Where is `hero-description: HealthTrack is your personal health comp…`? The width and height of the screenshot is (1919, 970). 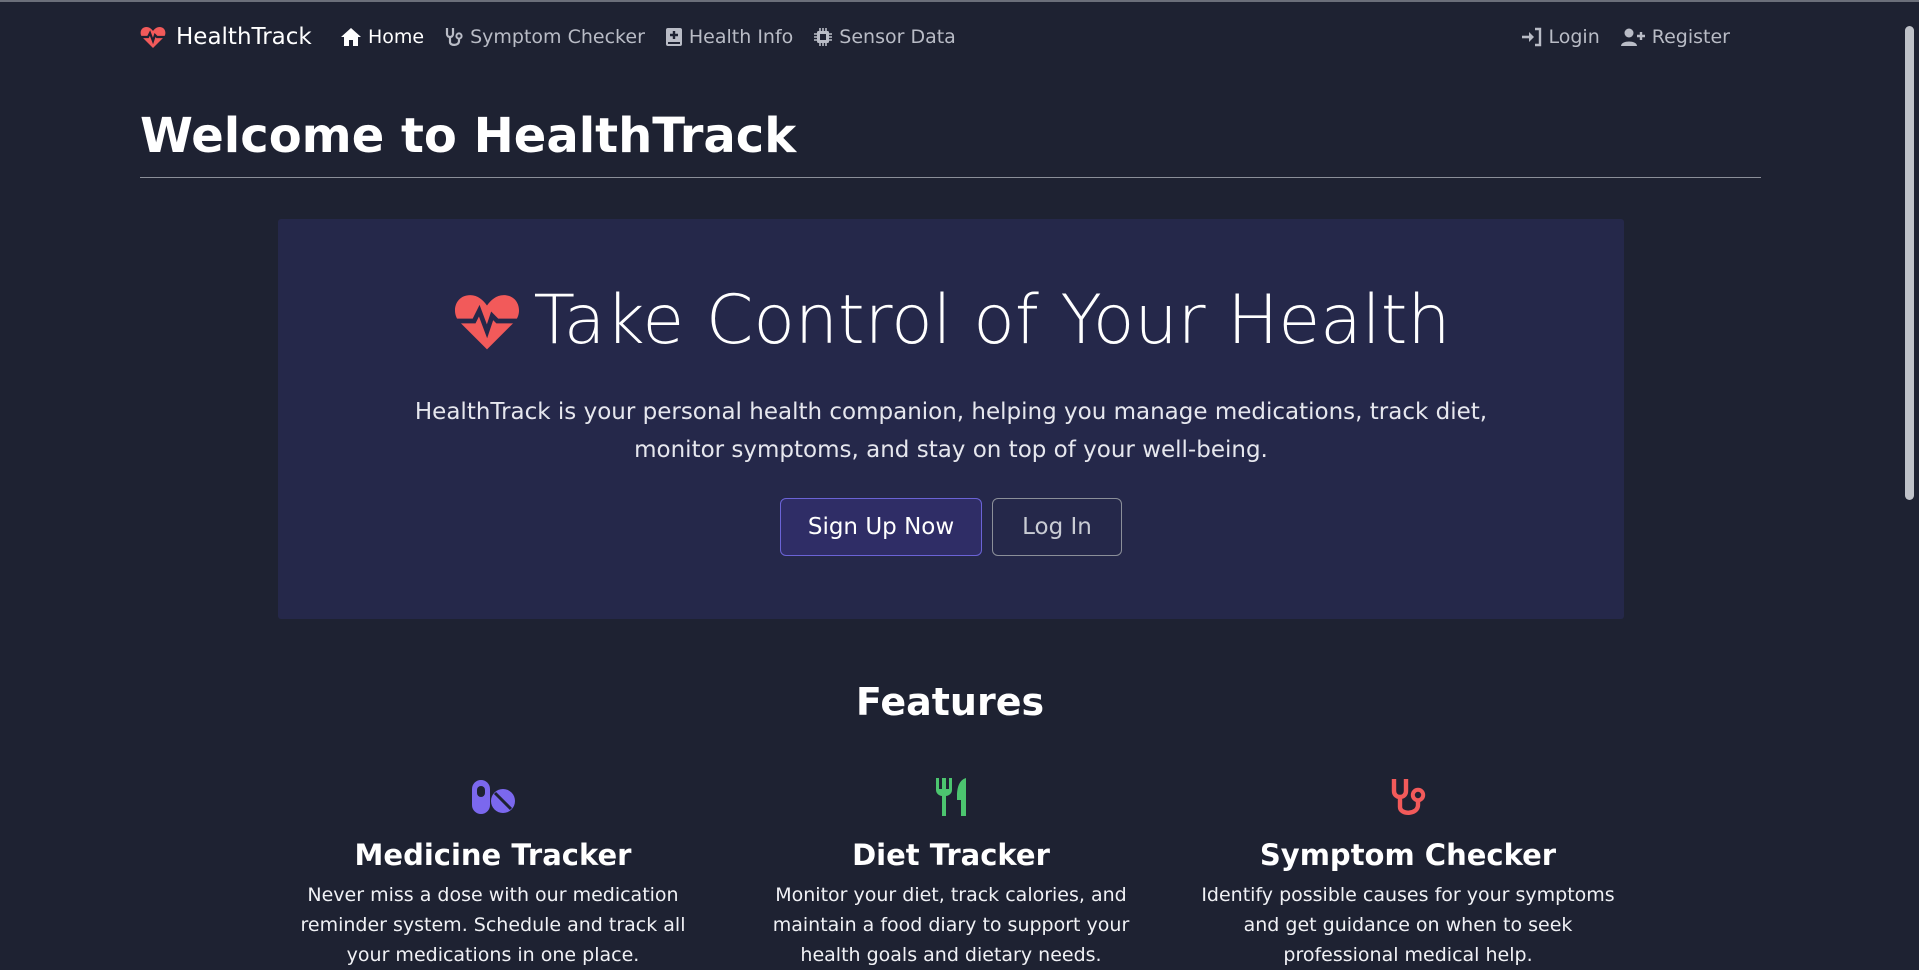
hero-description: HealthTrack is your personal health comp… is located at coordinates (951, 431).